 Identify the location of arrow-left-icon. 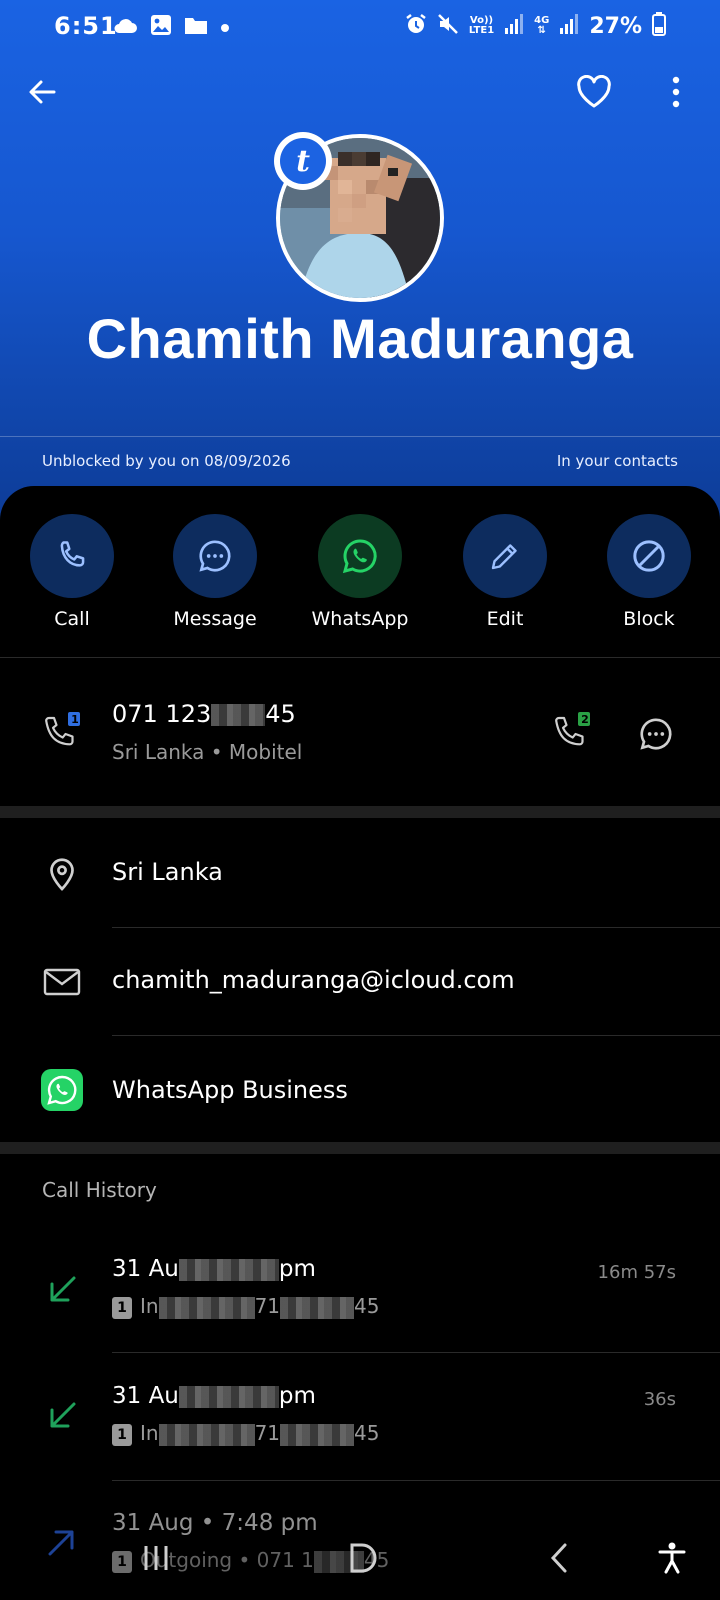
(42, 92).